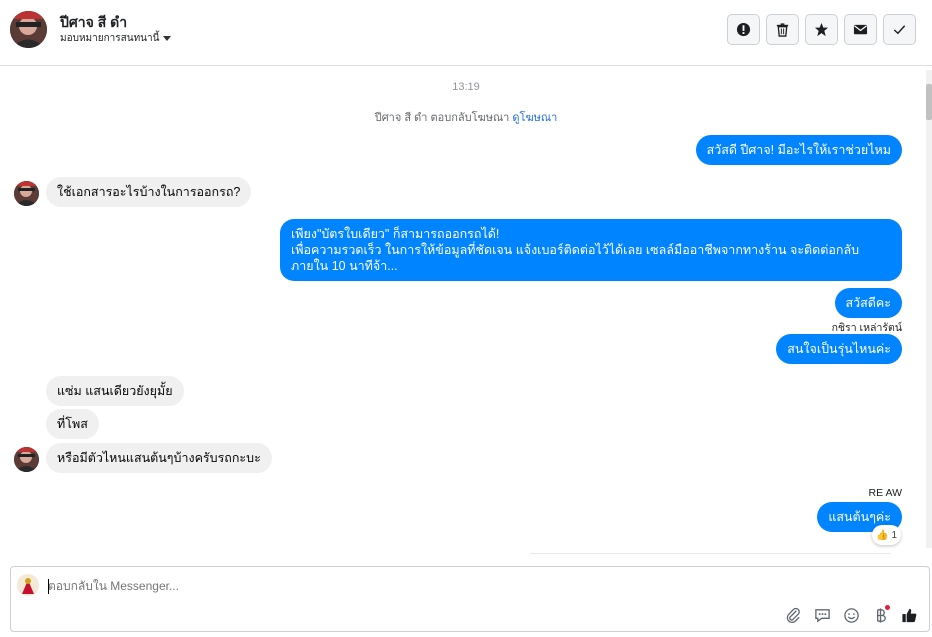  Describe the element at coordinates (880, 615) in the screenshot. I see `payment-button` at that location.